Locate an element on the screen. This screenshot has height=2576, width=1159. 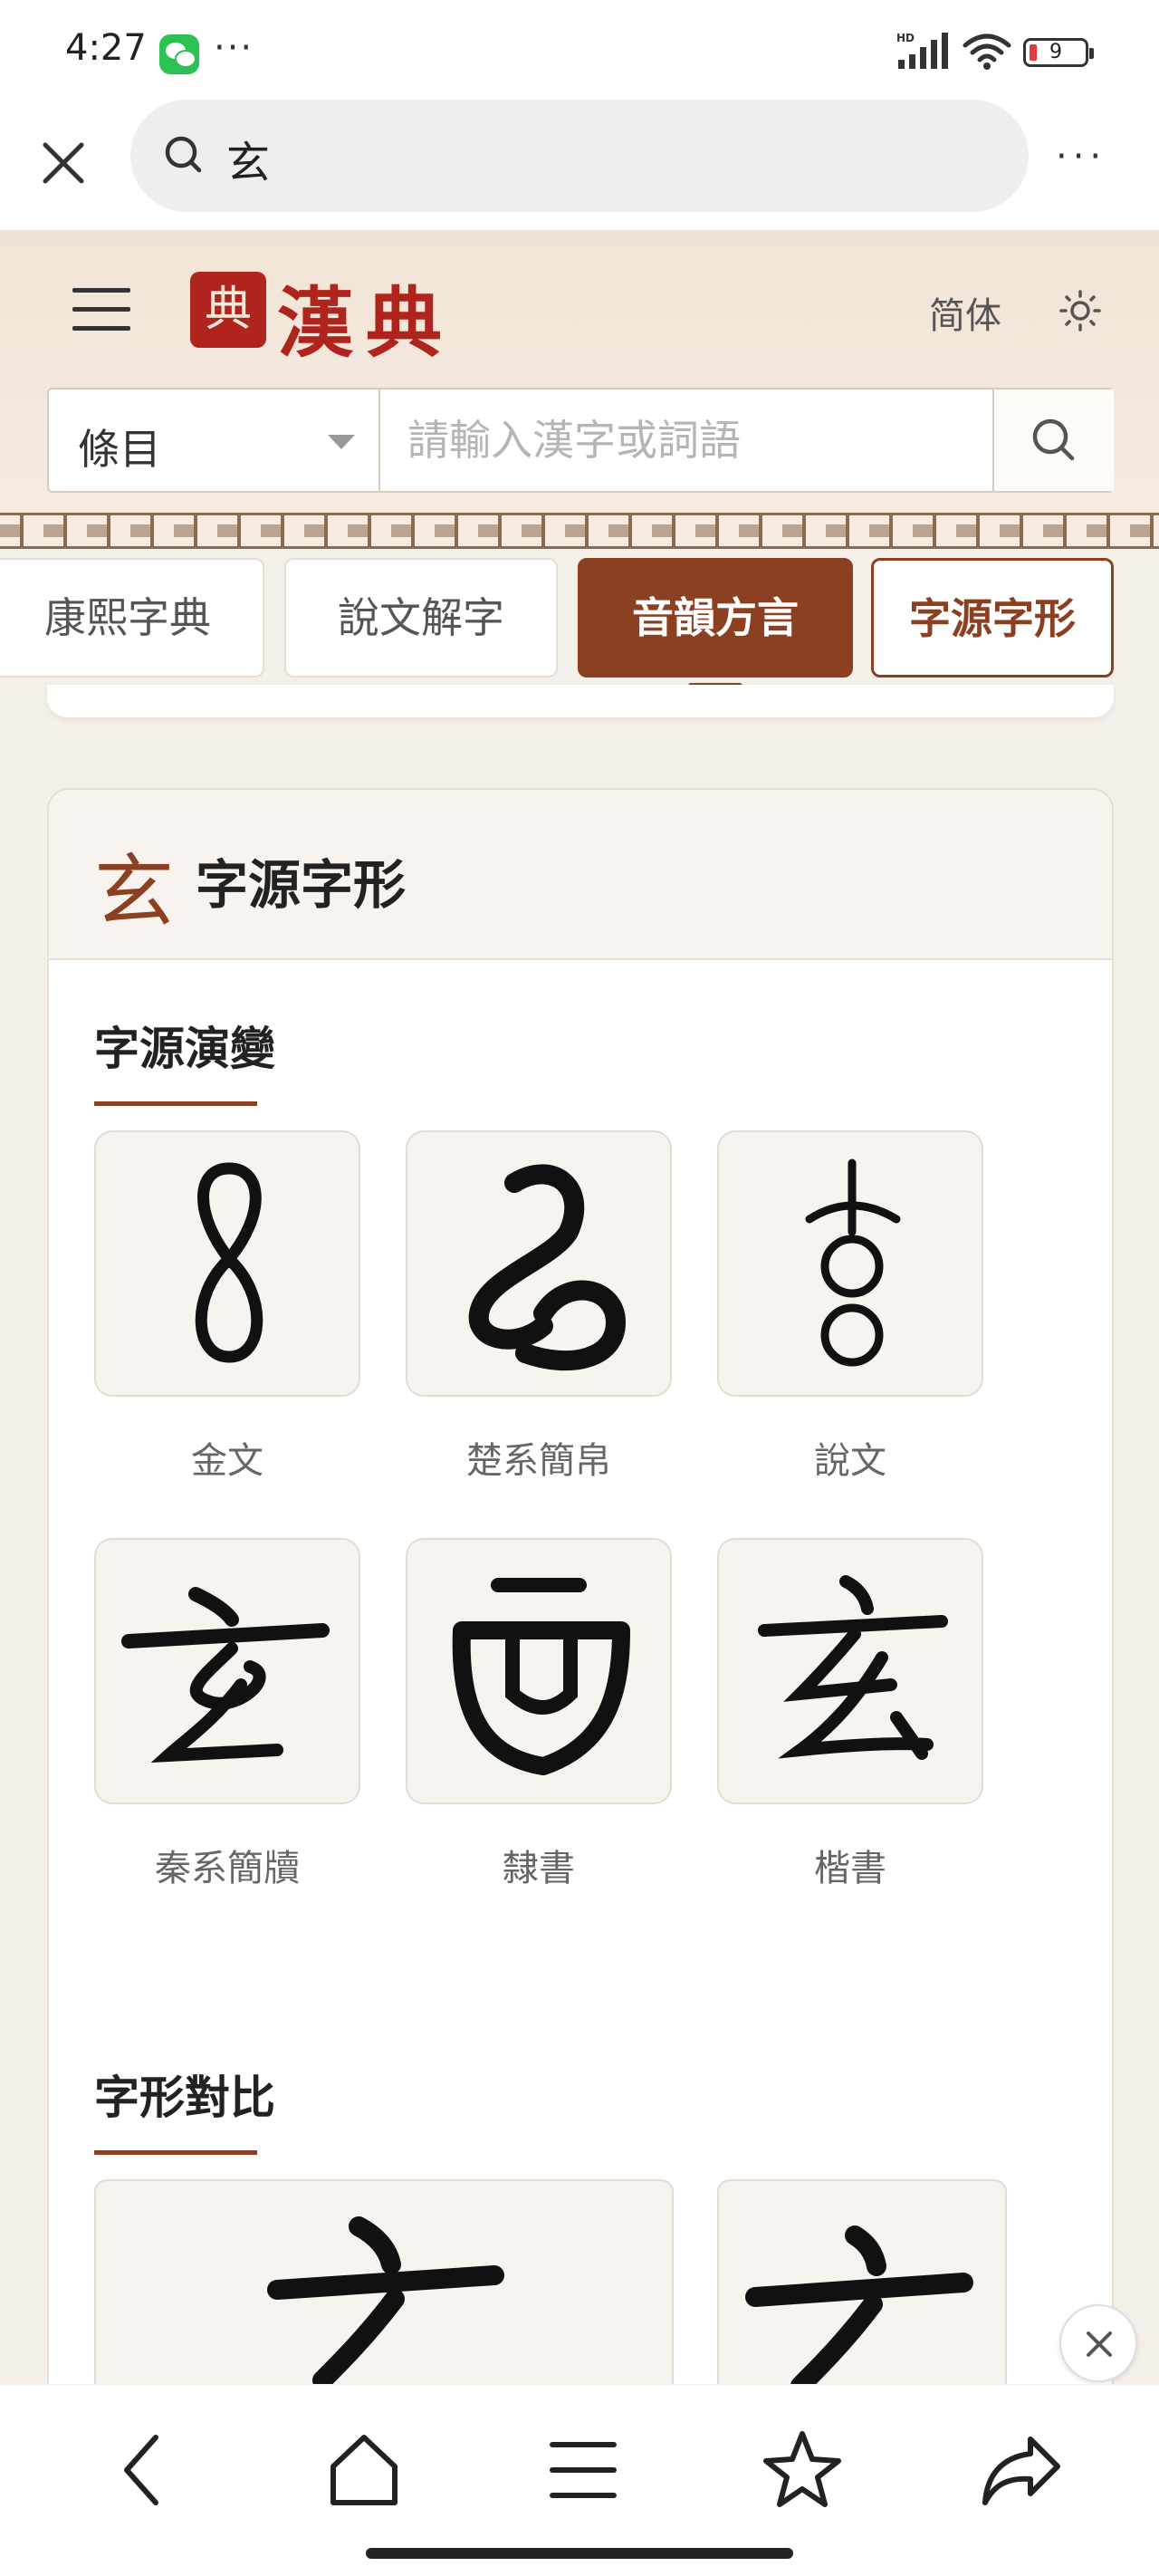
section-tabs: 康熙字典 說文解字 音韻方言 字源字形 is located at coordinates (579, 621).